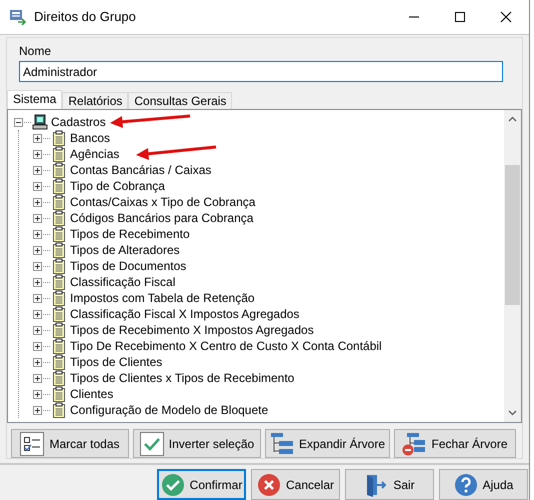  What do you see at coordinates (201, 484) in the screenshot?
I see `action-button: Confirmar` at bounding box center [201, 484].